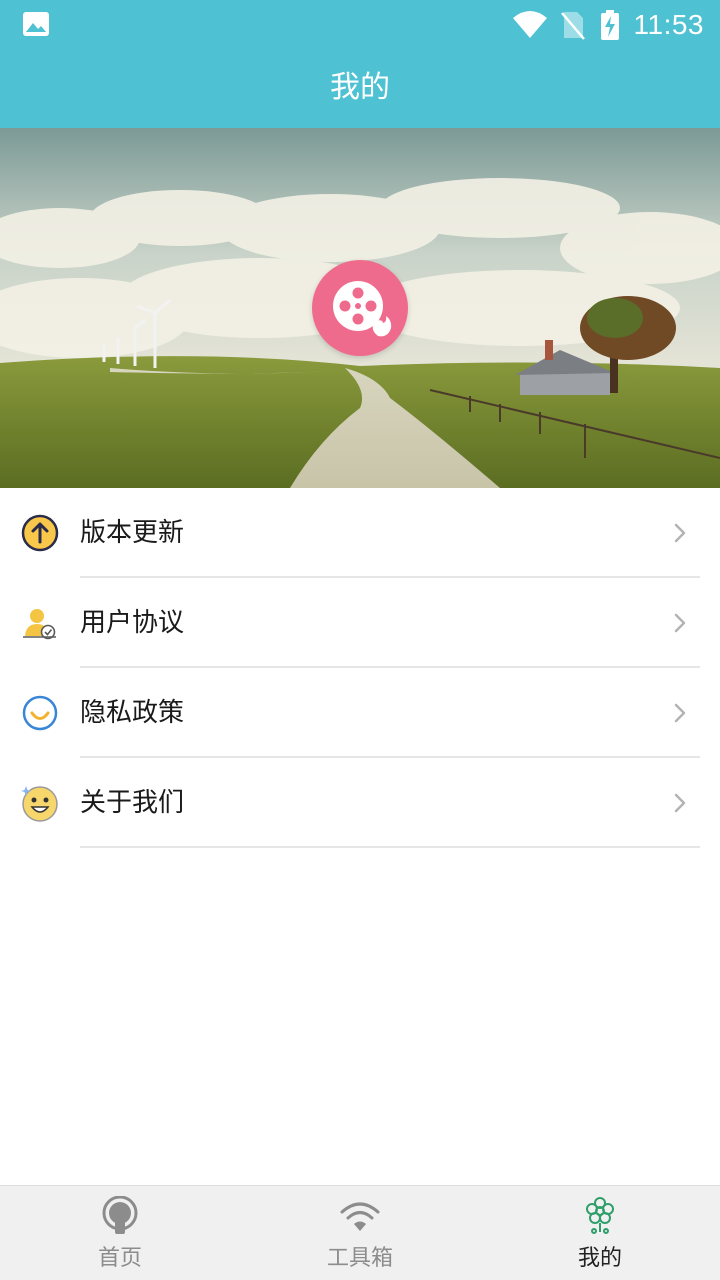 The height and width of the screenshot is (1280, 720). I want to click on page-title: 我的, so click(360, 87).